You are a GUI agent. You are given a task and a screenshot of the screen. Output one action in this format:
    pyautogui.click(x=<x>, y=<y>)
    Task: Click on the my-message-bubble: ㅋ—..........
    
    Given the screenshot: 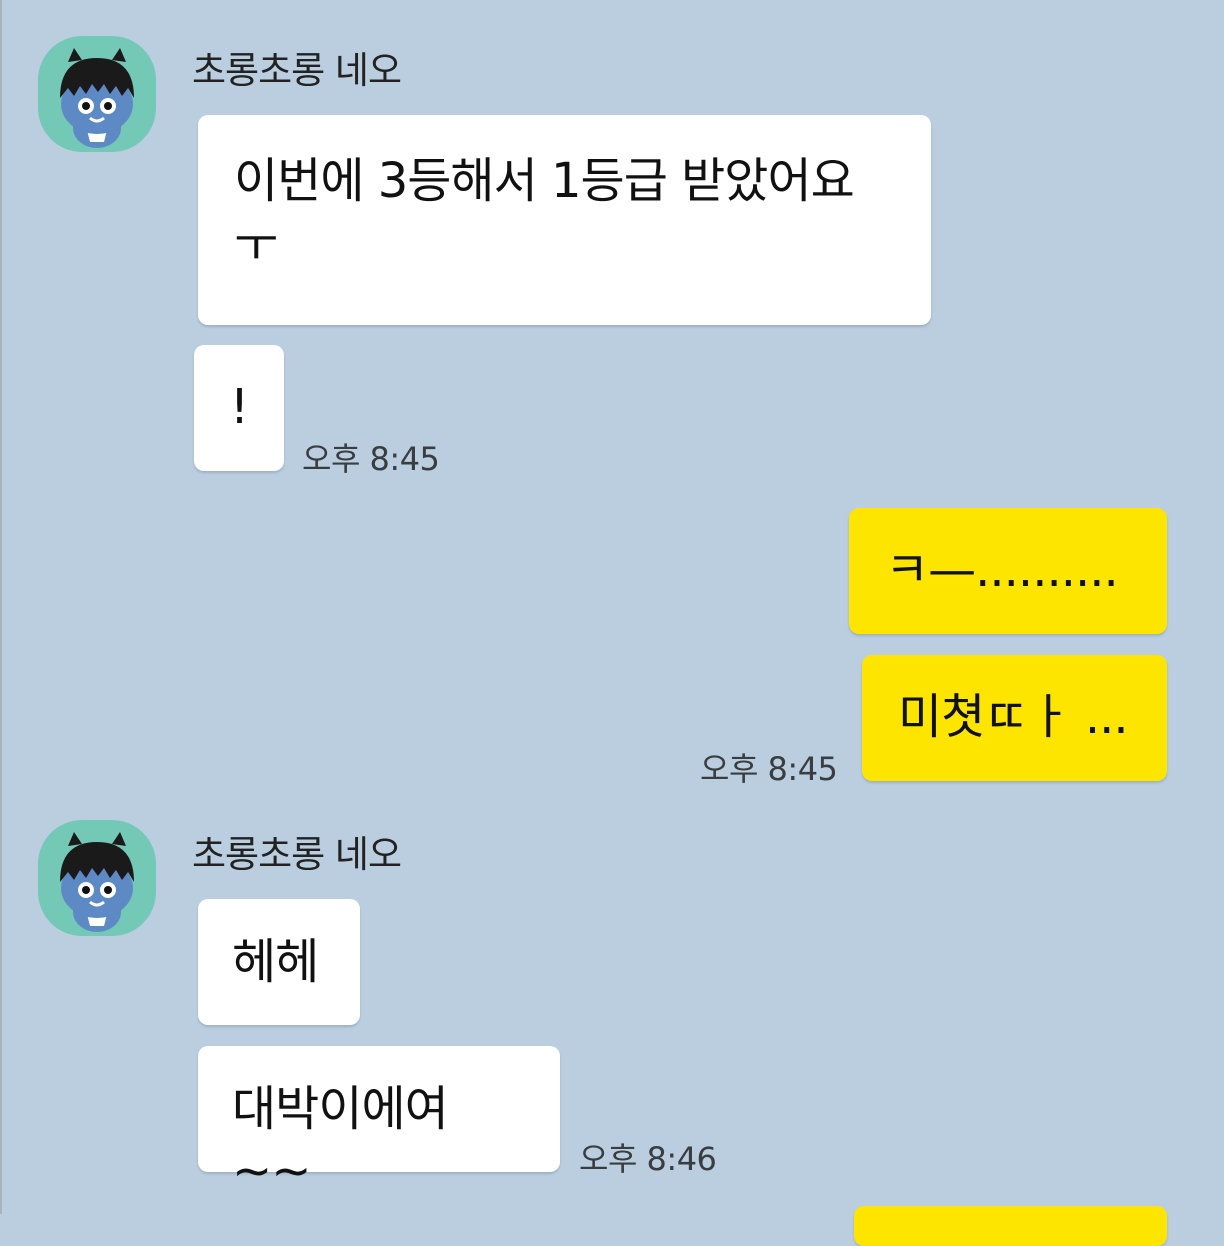 What is the action you would take?
    pyautogui.click(x=1008, y=571)
    